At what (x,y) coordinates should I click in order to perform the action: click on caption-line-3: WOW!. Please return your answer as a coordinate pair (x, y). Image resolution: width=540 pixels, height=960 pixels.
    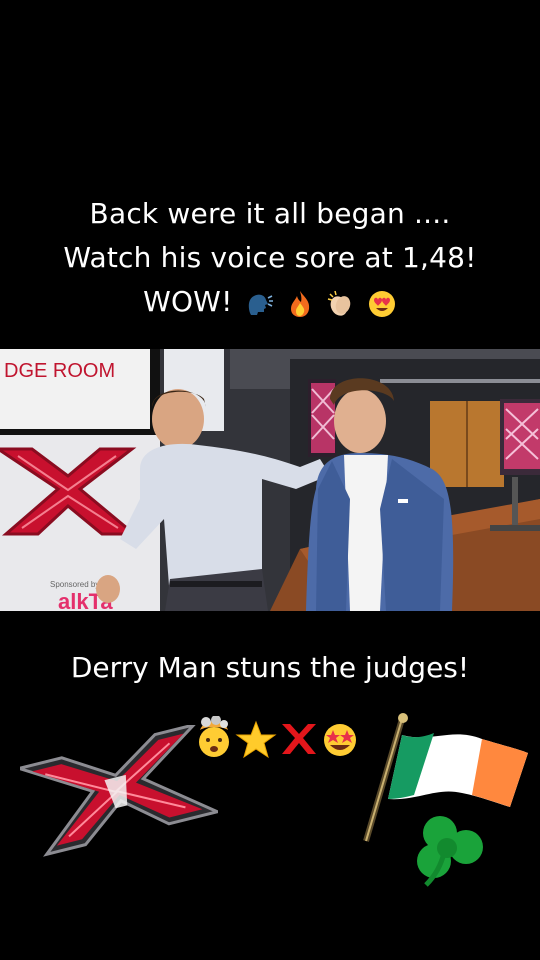
    Looking at the image, I should click on (270, 302).